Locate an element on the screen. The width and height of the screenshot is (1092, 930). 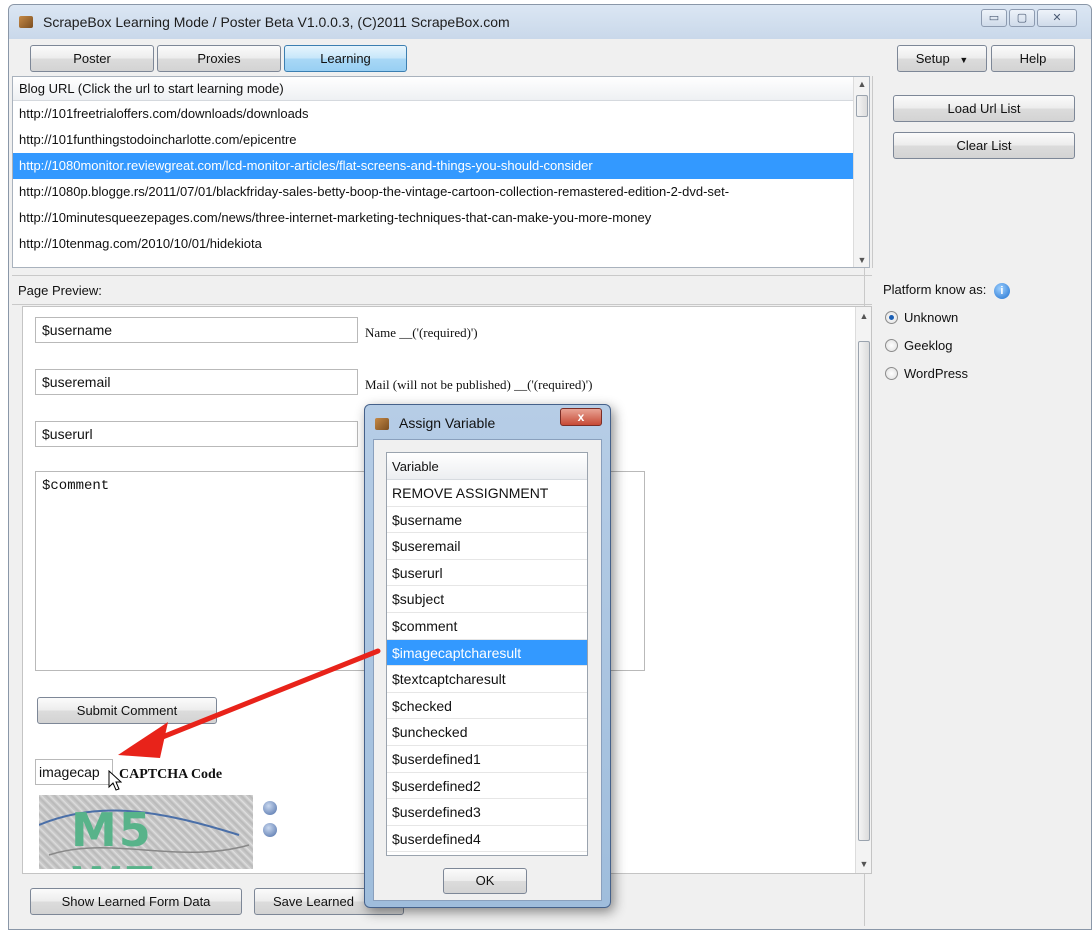
captcha-image: M5 W7 is located at coordinates (146, 832).